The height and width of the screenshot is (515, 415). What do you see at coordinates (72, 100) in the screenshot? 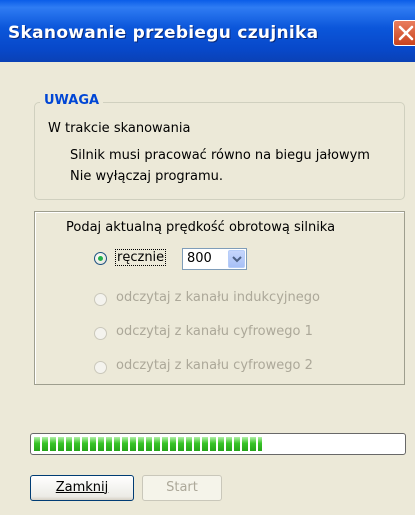
I see `notice-heading: UWAGA` at bounding box center [72, 100].